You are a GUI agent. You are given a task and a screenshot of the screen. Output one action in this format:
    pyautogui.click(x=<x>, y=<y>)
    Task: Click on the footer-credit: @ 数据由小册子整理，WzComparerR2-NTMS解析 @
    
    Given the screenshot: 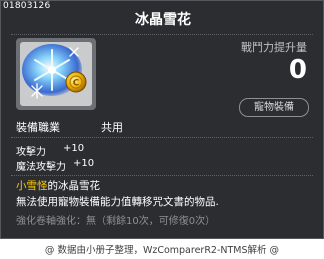 What is the action you would take?
    pyautogui.click(x=162, y=250)
    